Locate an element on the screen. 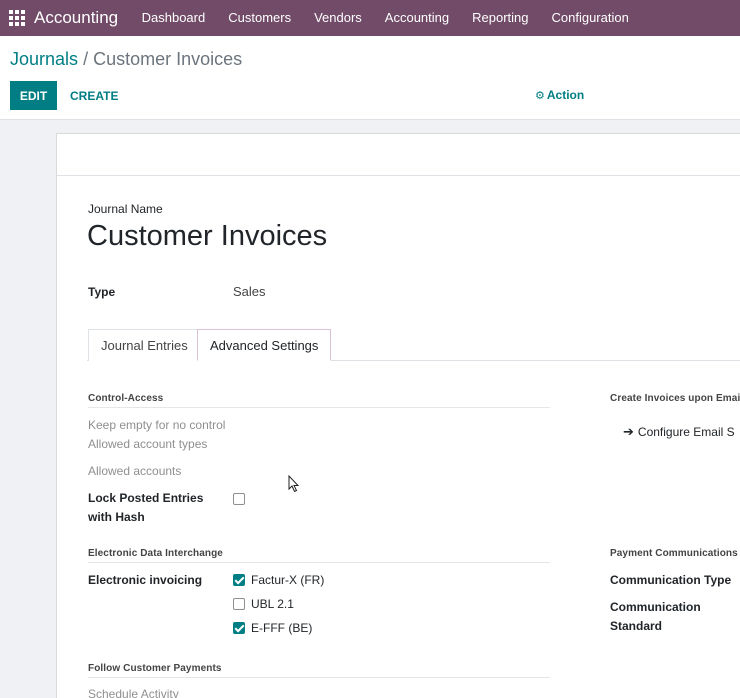 The image size is (740, 698). menu-accounting: Accounting is located at coordinates (416, 18).